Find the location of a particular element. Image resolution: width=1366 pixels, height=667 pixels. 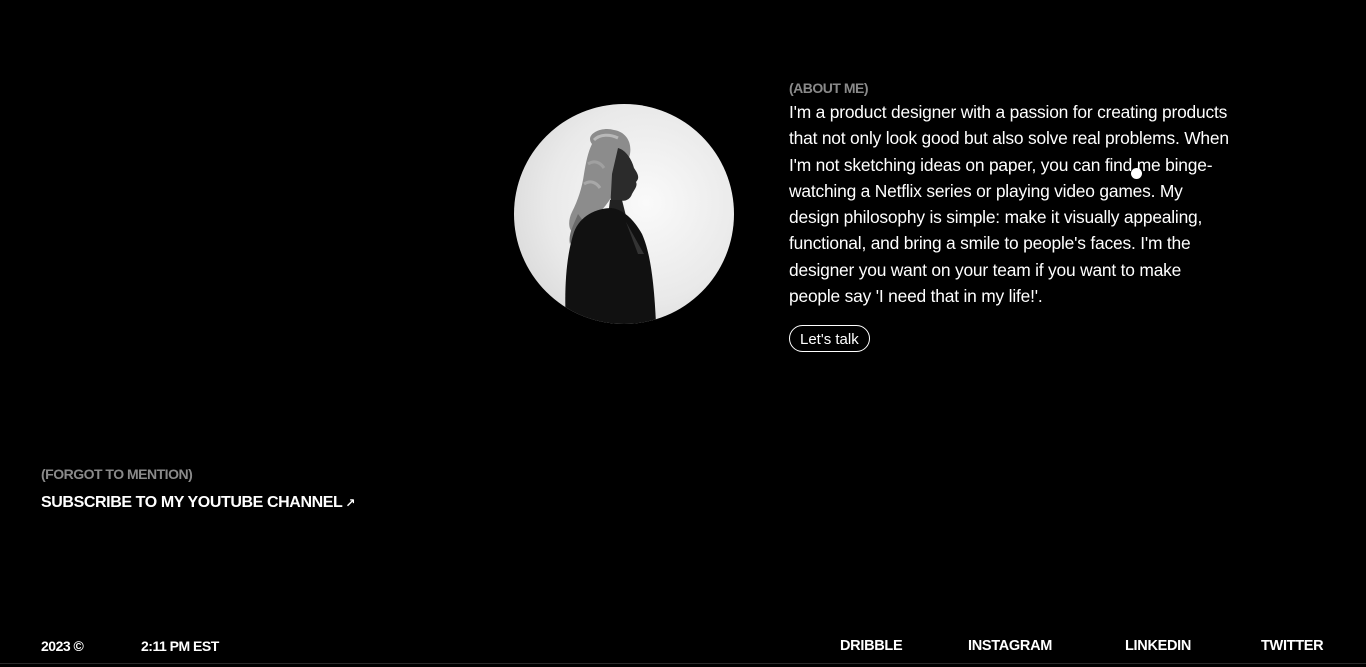

youtube-subscribe-link: SUBSCRIBE TO MY YOUTUBE CHANNEL ↗ is located at coordinates (198, 503).